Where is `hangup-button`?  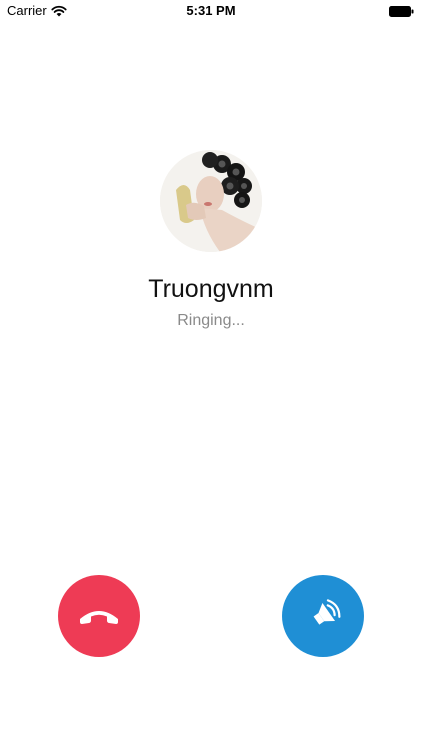 hangup-button is located at coordinates (99, 616).